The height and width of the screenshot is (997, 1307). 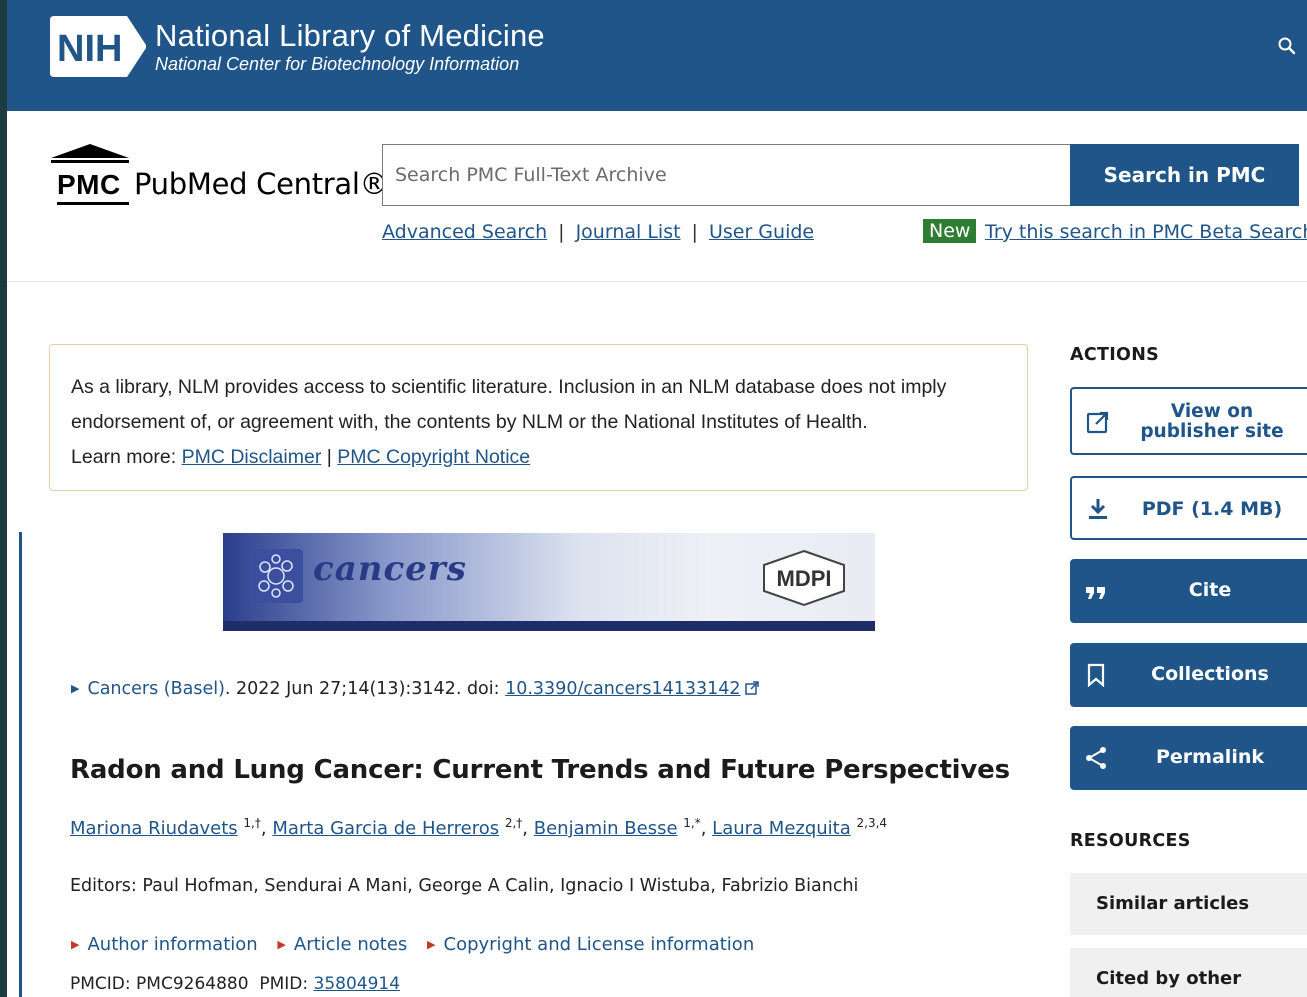 What do you see at coordinates (261, 184) in the screenshot?
I see `pmc-brand-name: PubMed Central®` at bounding box center [261, 184].